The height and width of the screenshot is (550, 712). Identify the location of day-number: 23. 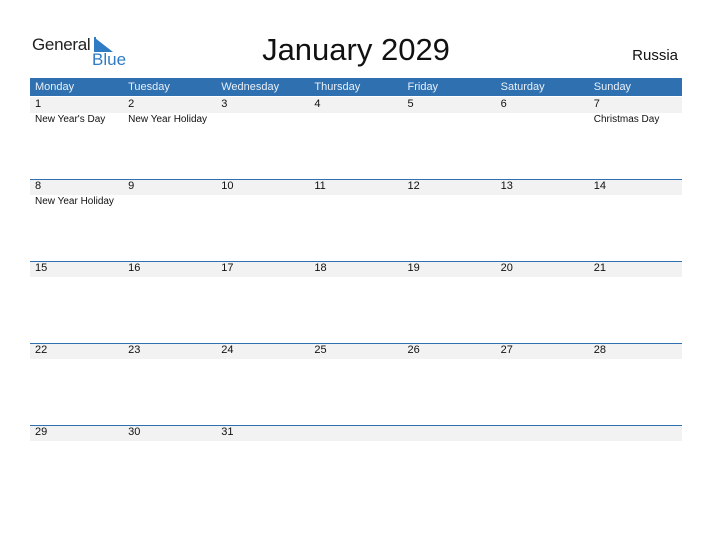
(134, 350).